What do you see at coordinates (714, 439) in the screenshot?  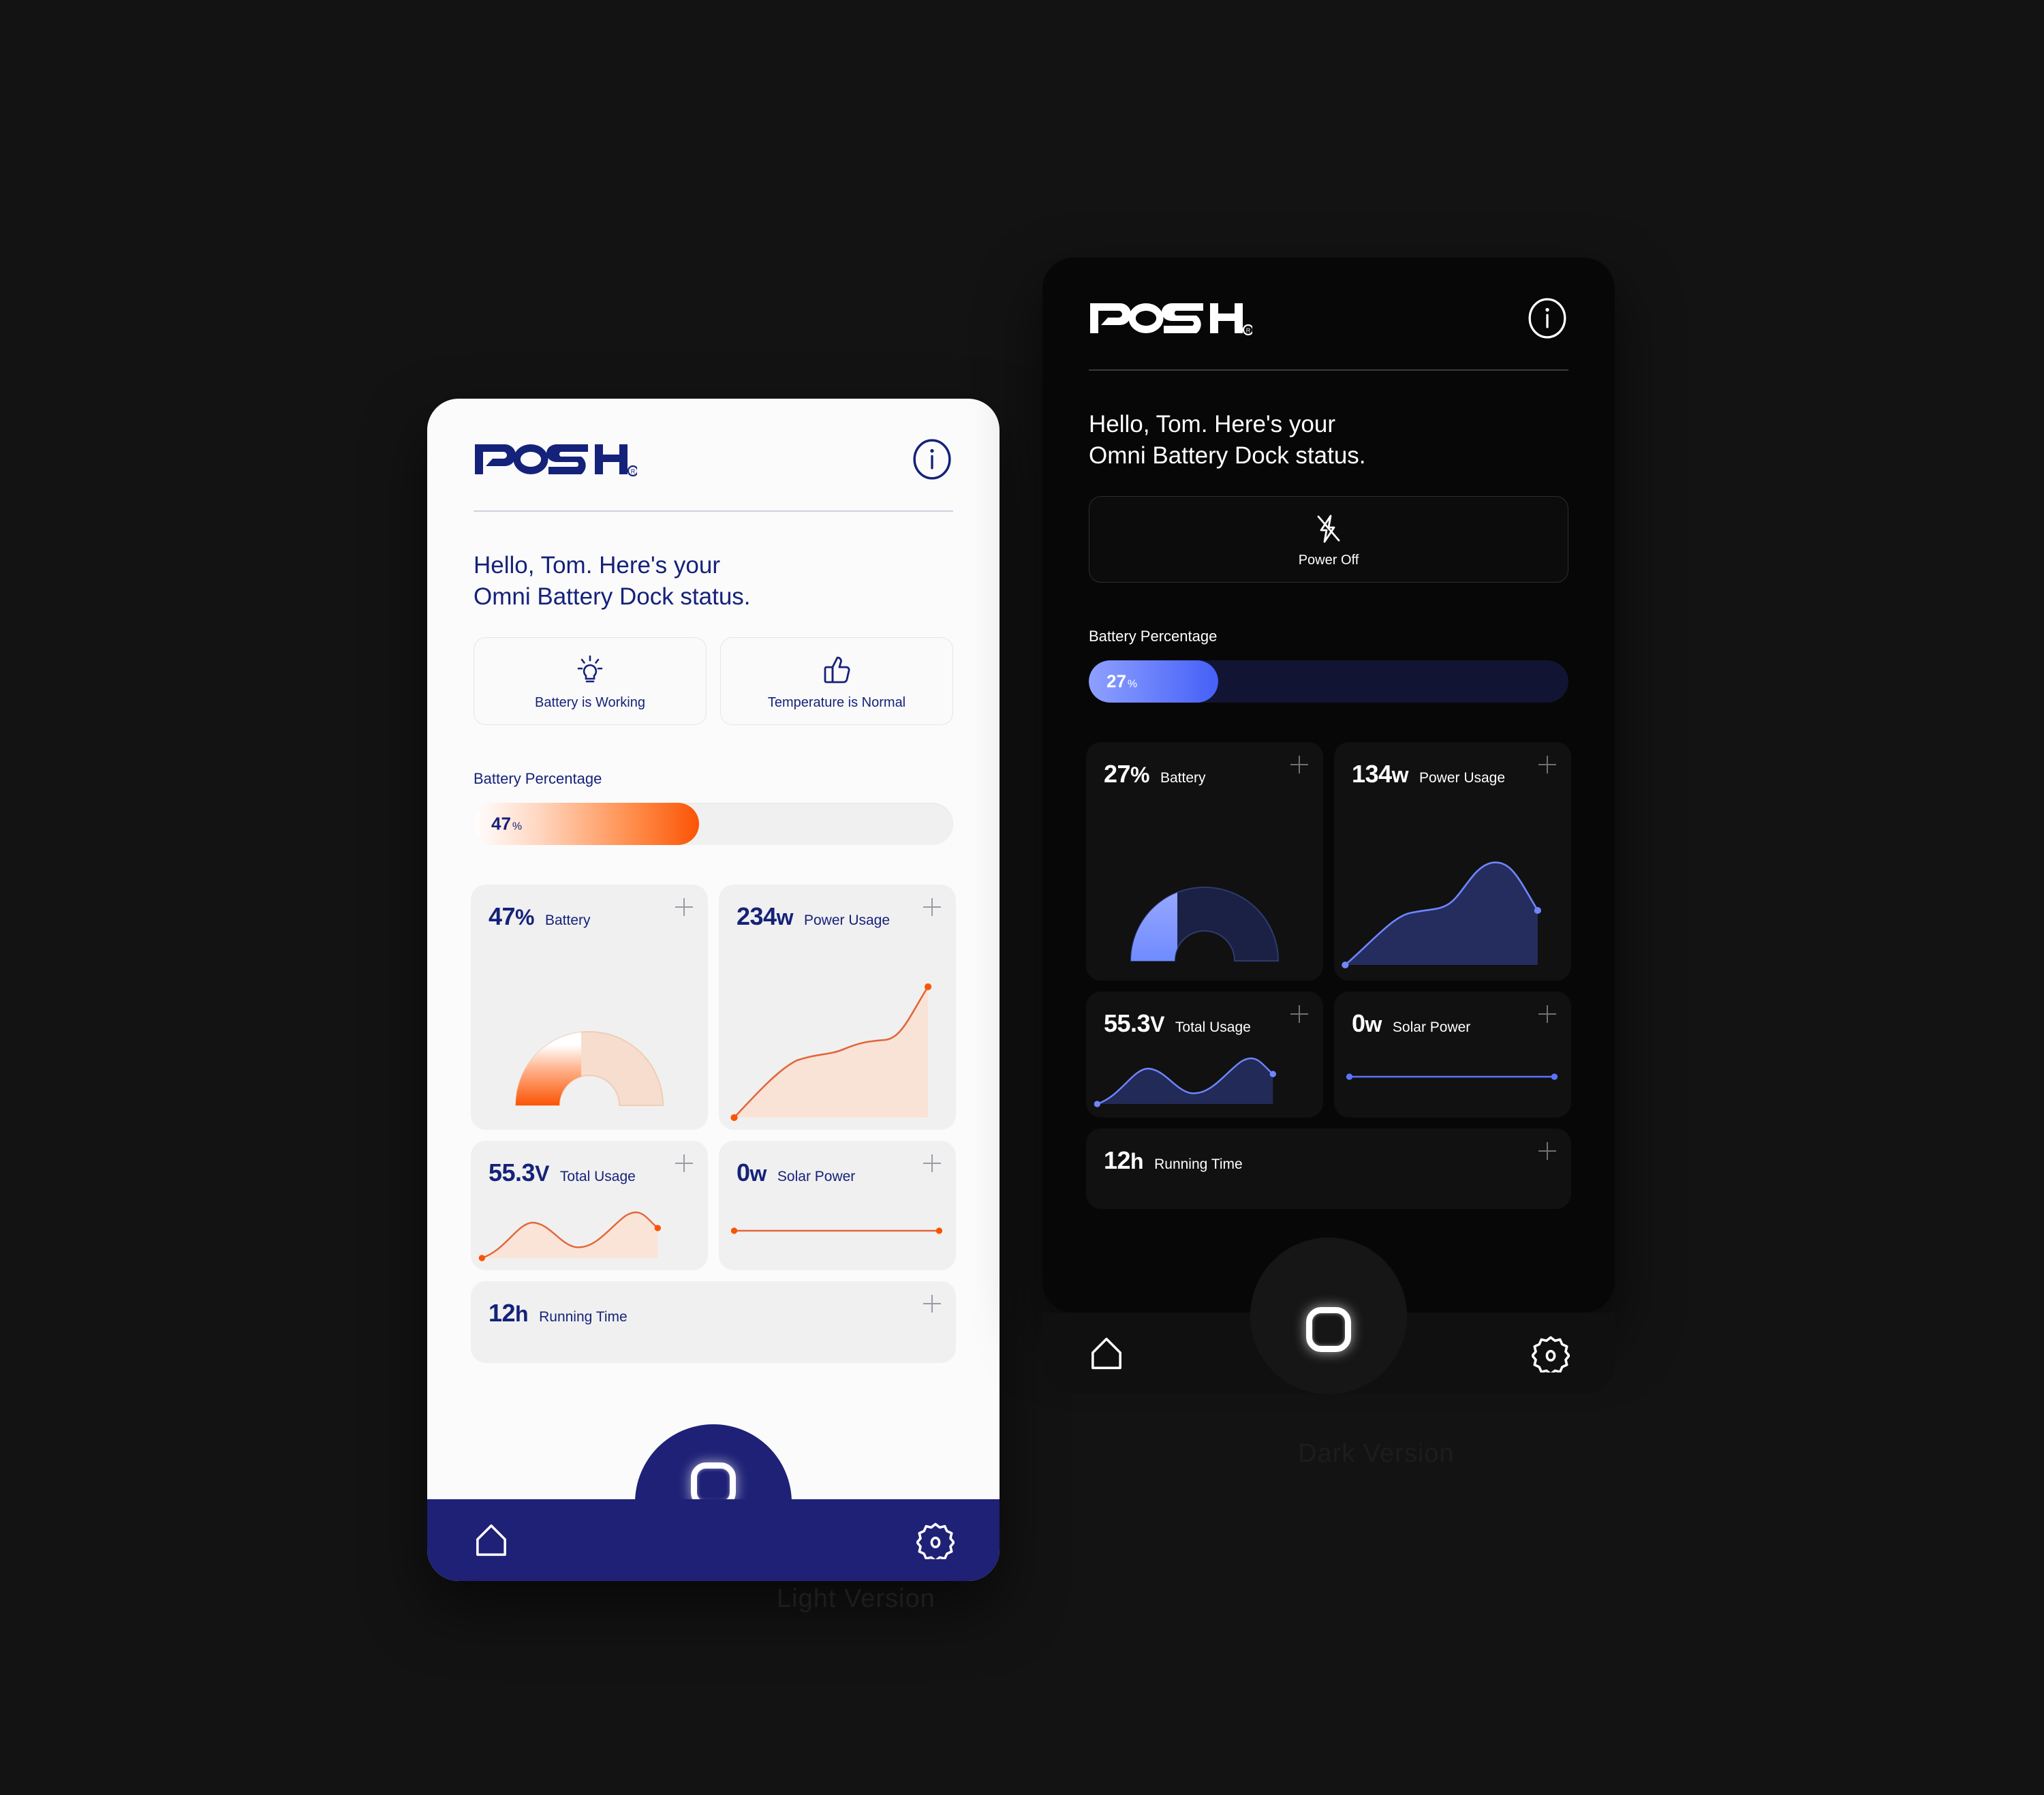 I see `light-app-header: R` at bounding box center [714, 439].